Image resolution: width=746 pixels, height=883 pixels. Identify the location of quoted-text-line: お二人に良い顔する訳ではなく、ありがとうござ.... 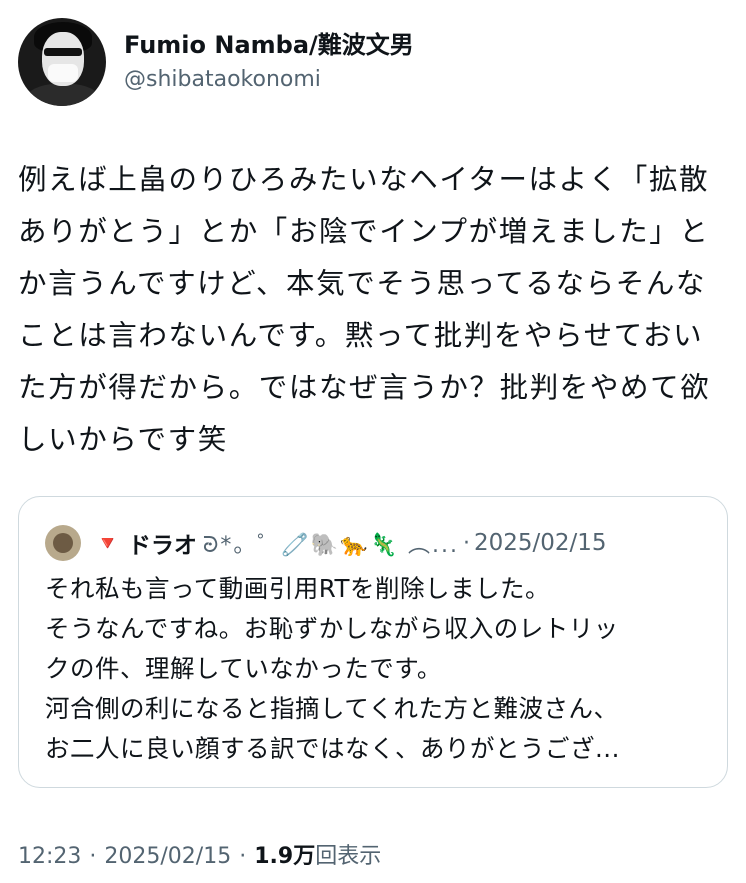
(332, 748).